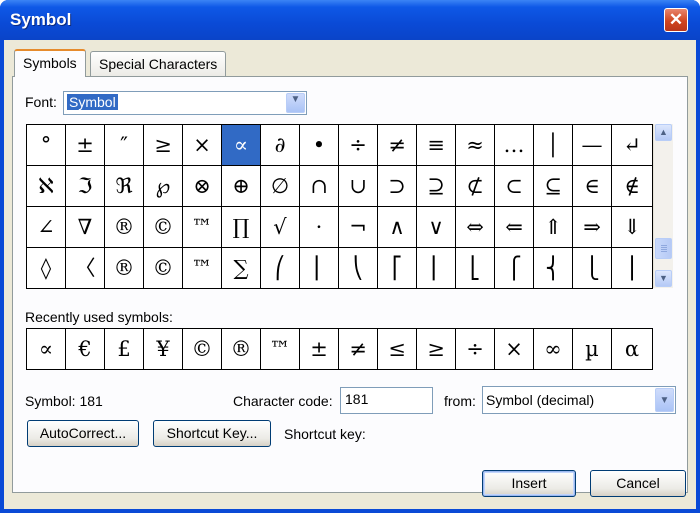  What do you see at coordinates (663, 248) in the screenshot?
I see `scroll-thumb` at bounding box center [663, 248].